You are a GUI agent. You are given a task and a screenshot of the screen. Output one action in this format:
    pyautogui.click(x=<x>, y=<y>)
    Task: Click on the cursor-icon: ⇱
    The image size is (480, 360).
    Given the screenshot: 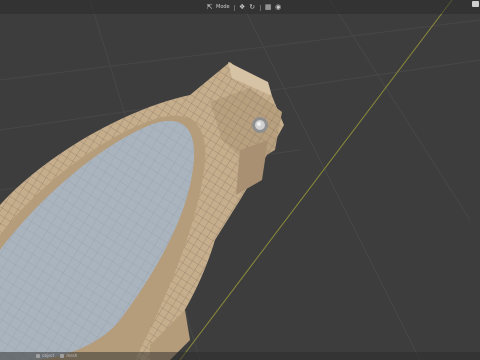 What is the action you would take?
    pyautogui.click(x=209, y=7)
    